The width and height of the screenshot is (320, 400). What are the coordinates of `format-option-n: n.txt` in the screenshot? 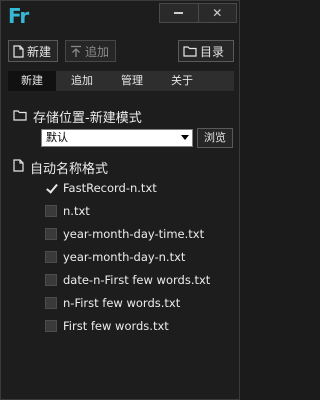 It's located at (67, 211).